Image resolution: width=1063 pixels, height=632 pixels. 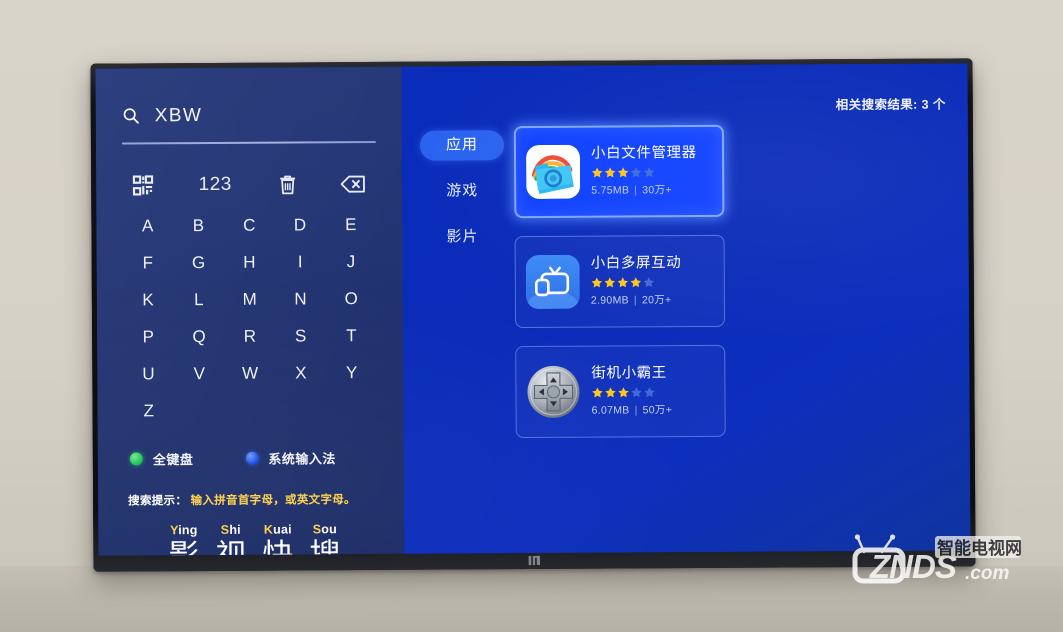 I want to click on search-input: XBW, so click(x=179, y=115).